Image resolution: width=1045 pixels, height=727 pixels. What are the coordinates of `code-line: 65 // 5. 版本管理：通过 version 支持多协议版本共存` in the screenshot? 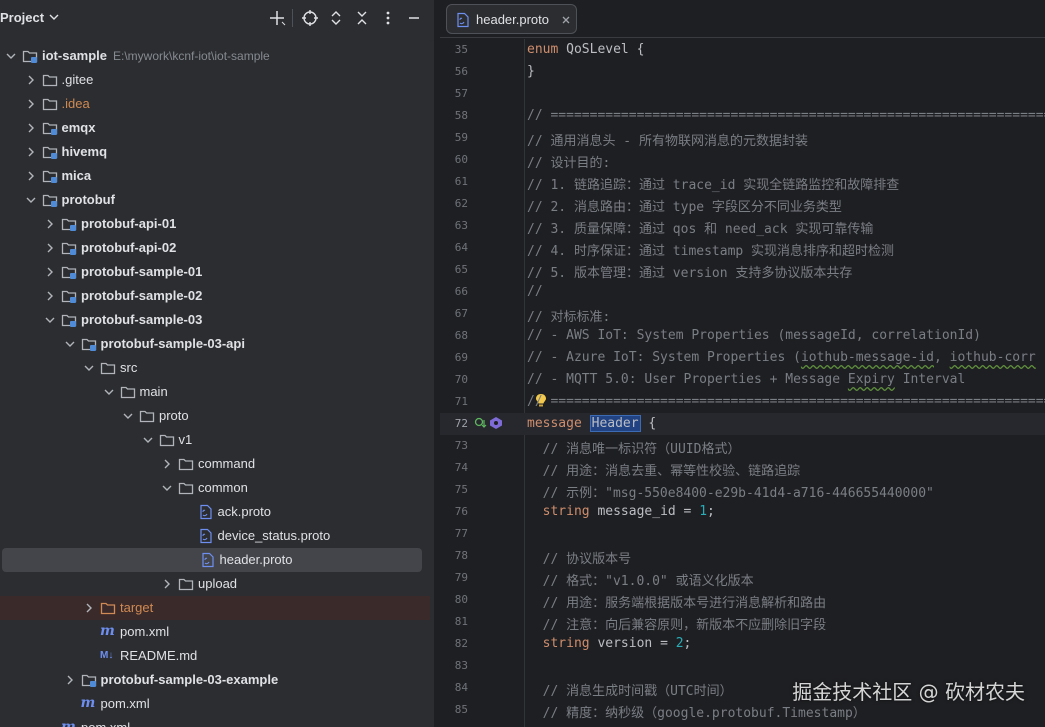 It's located at (742, 270).